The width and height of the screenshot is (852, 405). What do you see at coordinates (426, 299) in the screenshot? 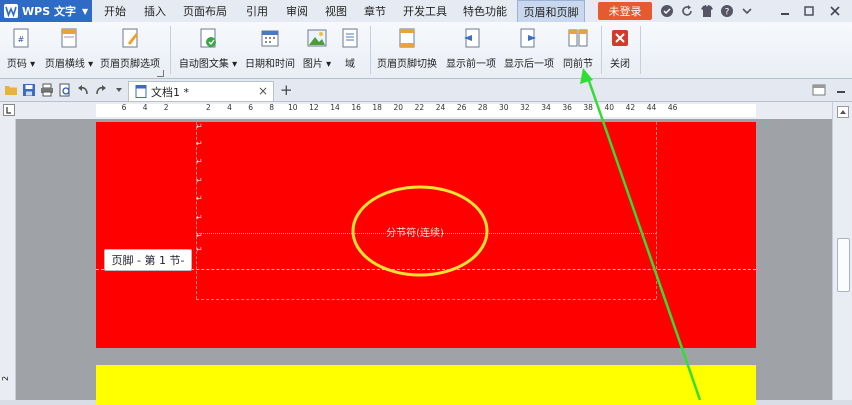
I see `margin-guide-bottom` at bounding box center [426, 299].